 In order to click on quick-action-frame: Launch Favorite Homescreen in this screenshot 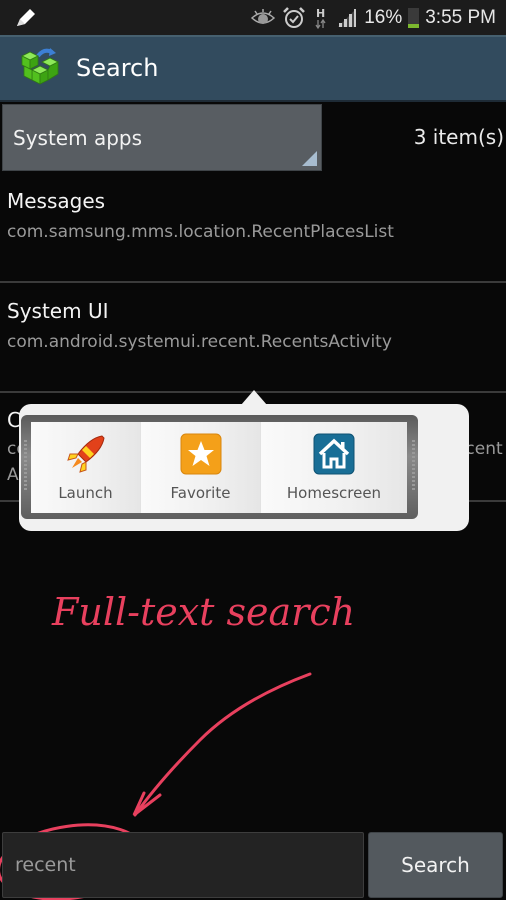, I will do `click(219, 467)`.